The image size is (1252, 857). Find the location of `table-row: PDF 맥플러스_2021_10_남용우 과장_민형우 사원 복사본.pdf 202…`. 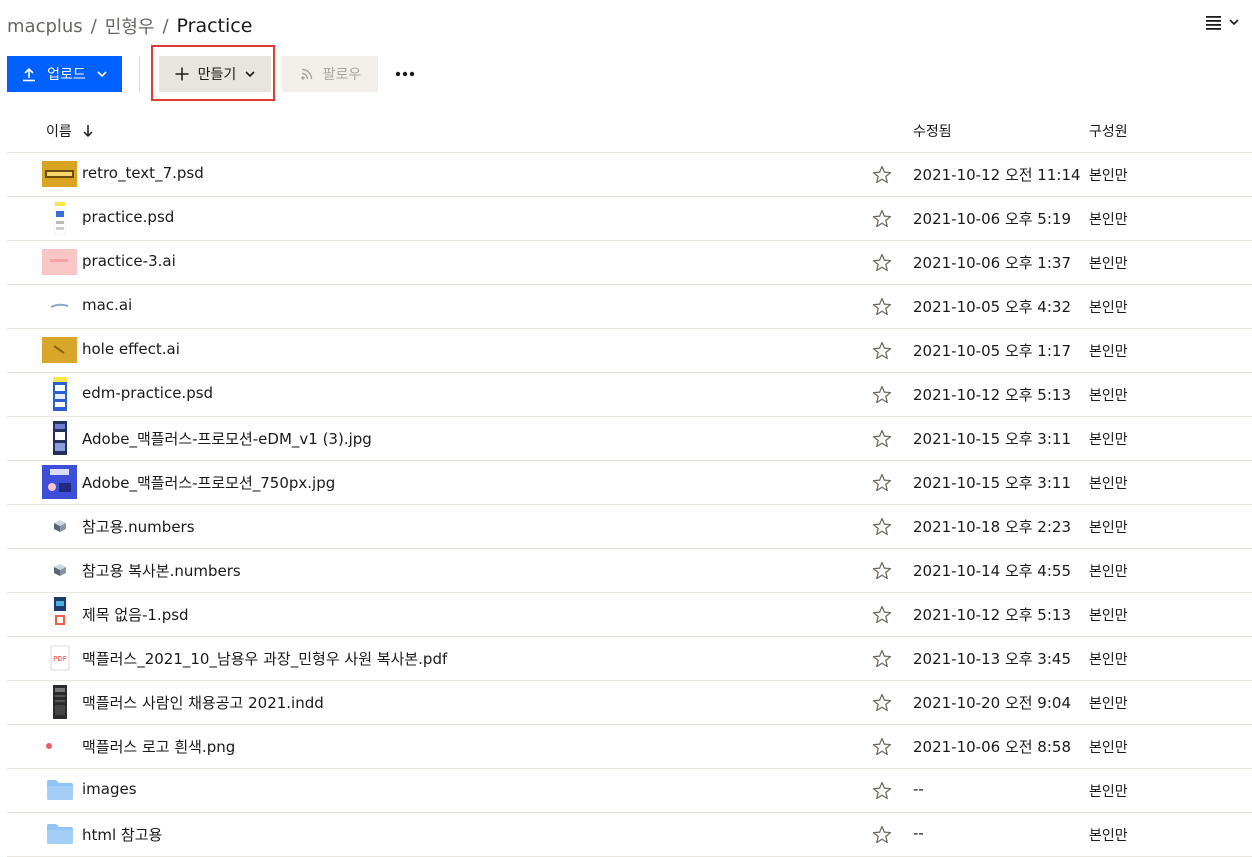

table-row: PDF 맥플러스_2021_10_남용우 과장_민형우 사원 복사본.pdf 202… is located at coordinates (629, 659).